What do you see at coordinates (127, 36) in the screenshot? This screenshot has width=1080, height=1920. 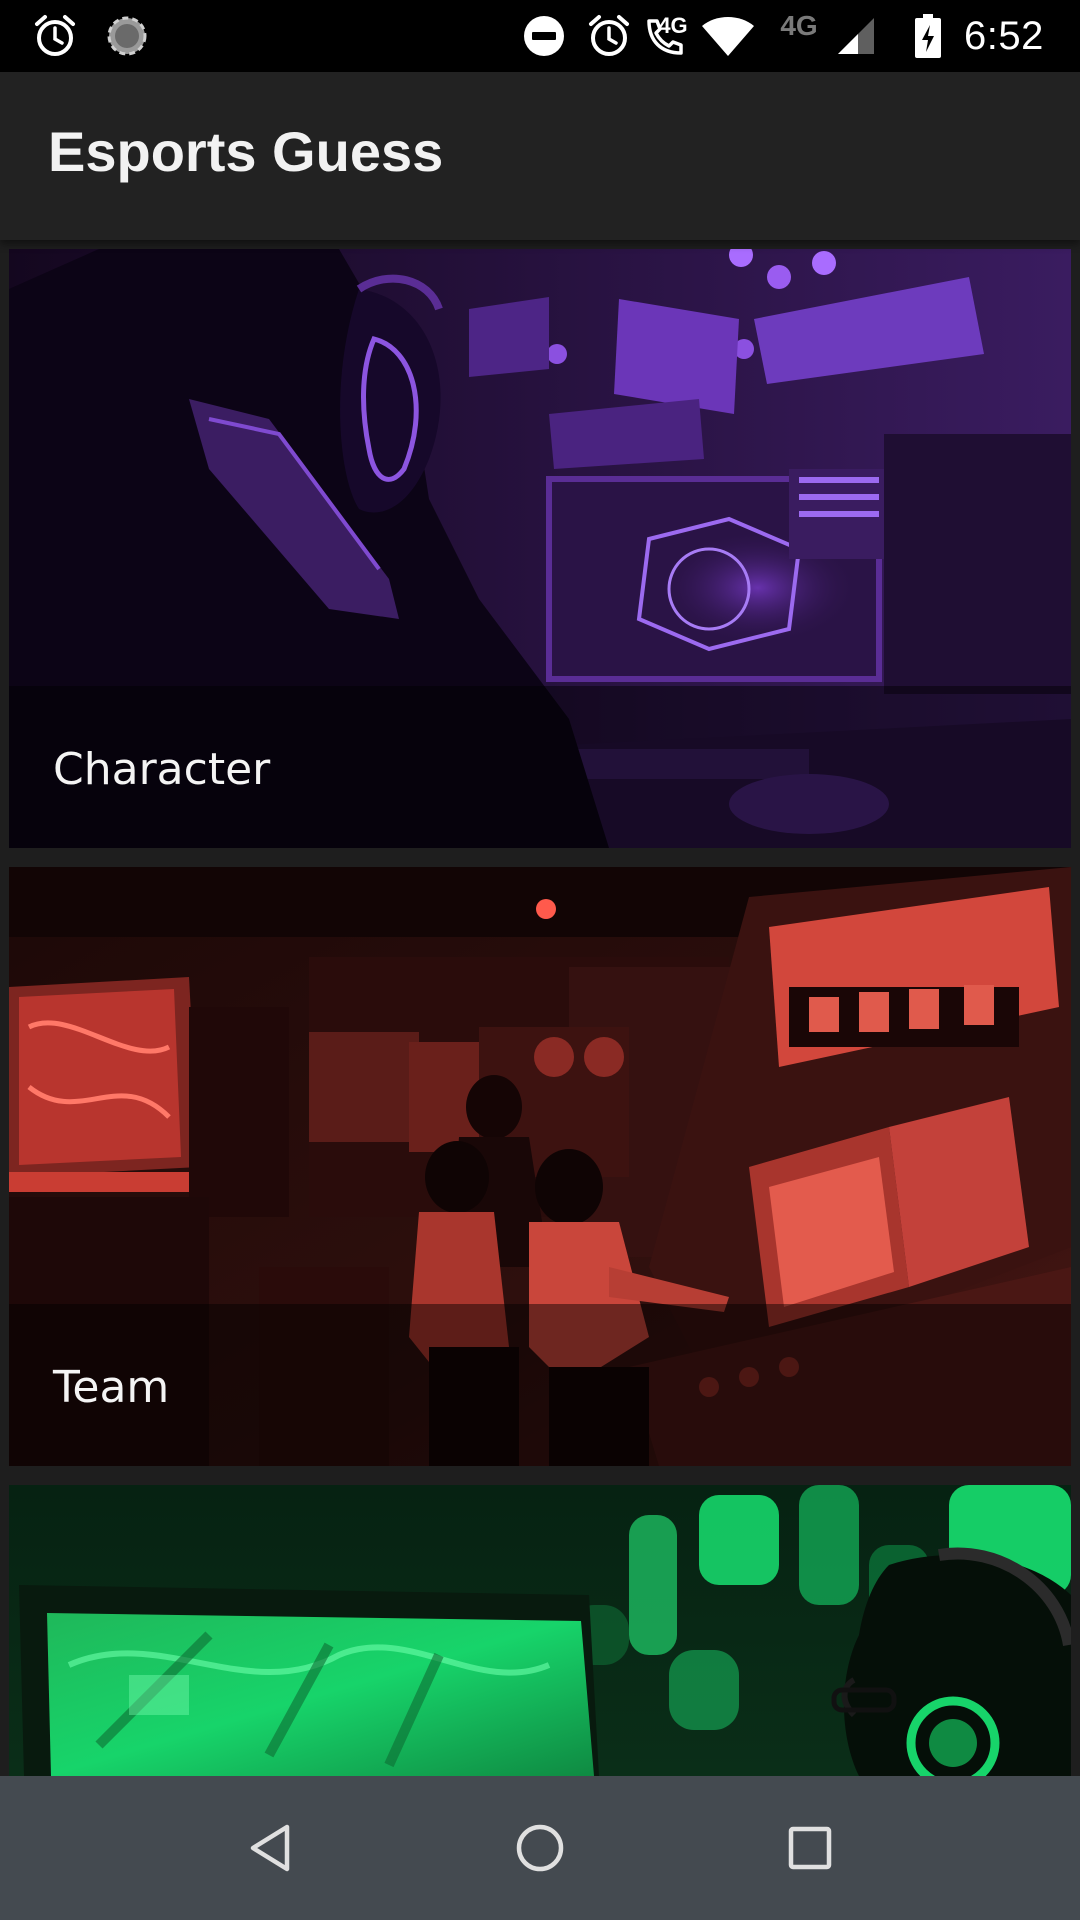 I see `sync-icon` at bounding box center [127, 36].